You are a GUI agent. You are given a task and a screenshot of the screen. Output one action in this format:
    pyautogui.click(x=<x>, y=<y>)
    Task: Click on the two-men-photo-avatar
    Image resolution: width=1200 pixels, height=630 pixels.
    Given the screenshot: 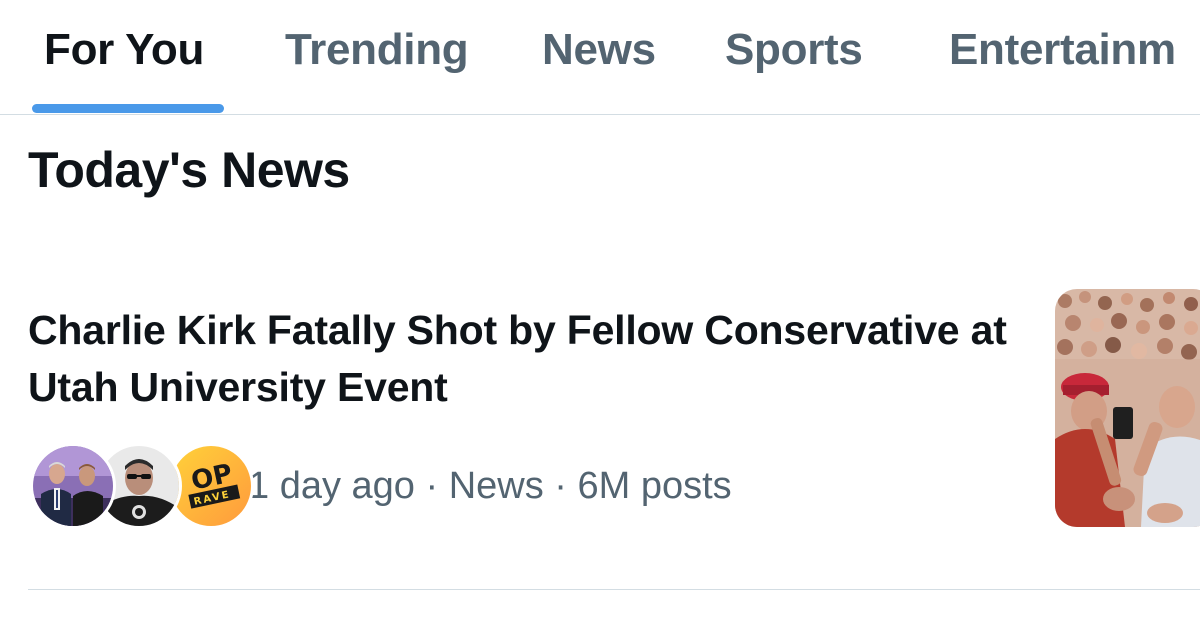 What is the action you would take?
    pyautogui.click(x=73, y=486)
    